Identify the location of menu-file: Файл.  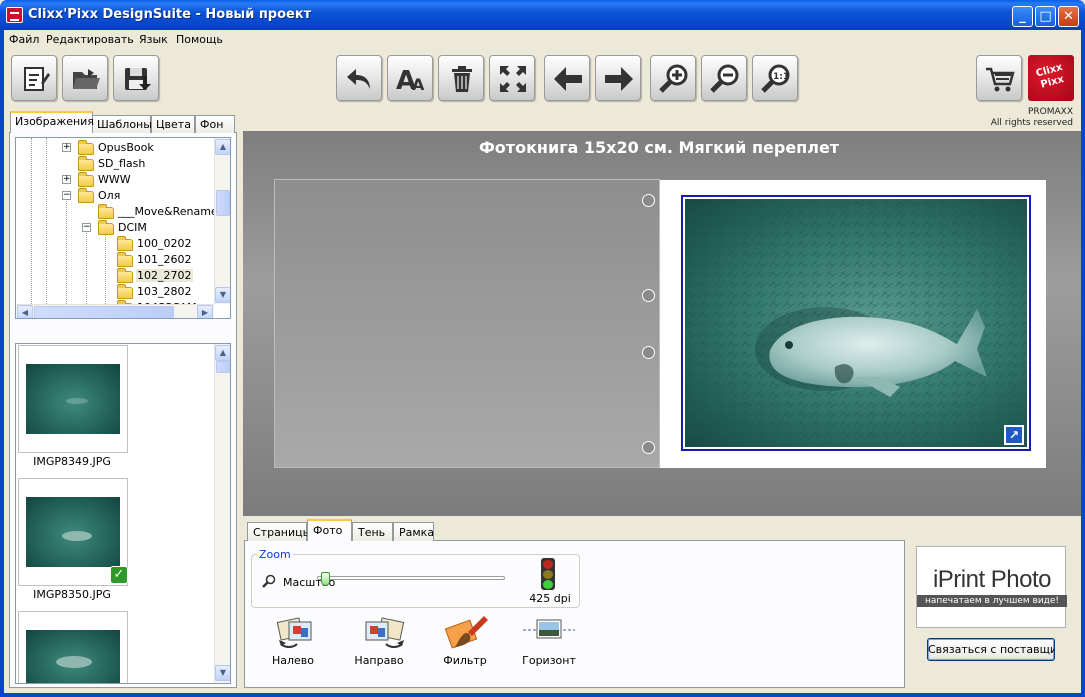
(24, 39).